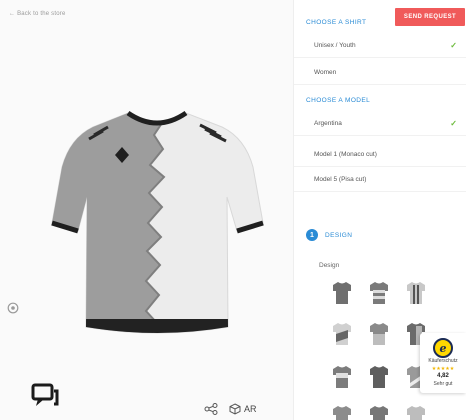 The image size is (466, 420). I want to click on shirt-section-title: CHOOSE A SHIRT, so click(336, 22).